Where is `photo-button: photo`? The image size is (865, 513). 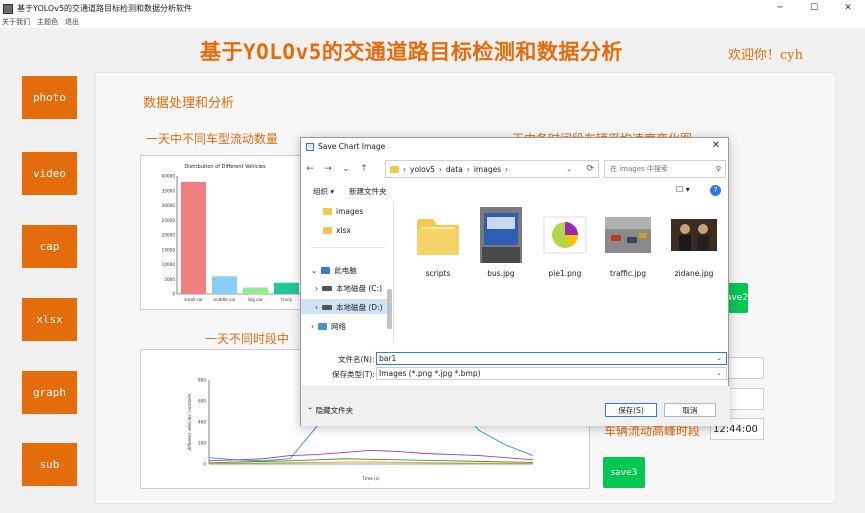
photo-button: photo is located at coordinates (49, 97).